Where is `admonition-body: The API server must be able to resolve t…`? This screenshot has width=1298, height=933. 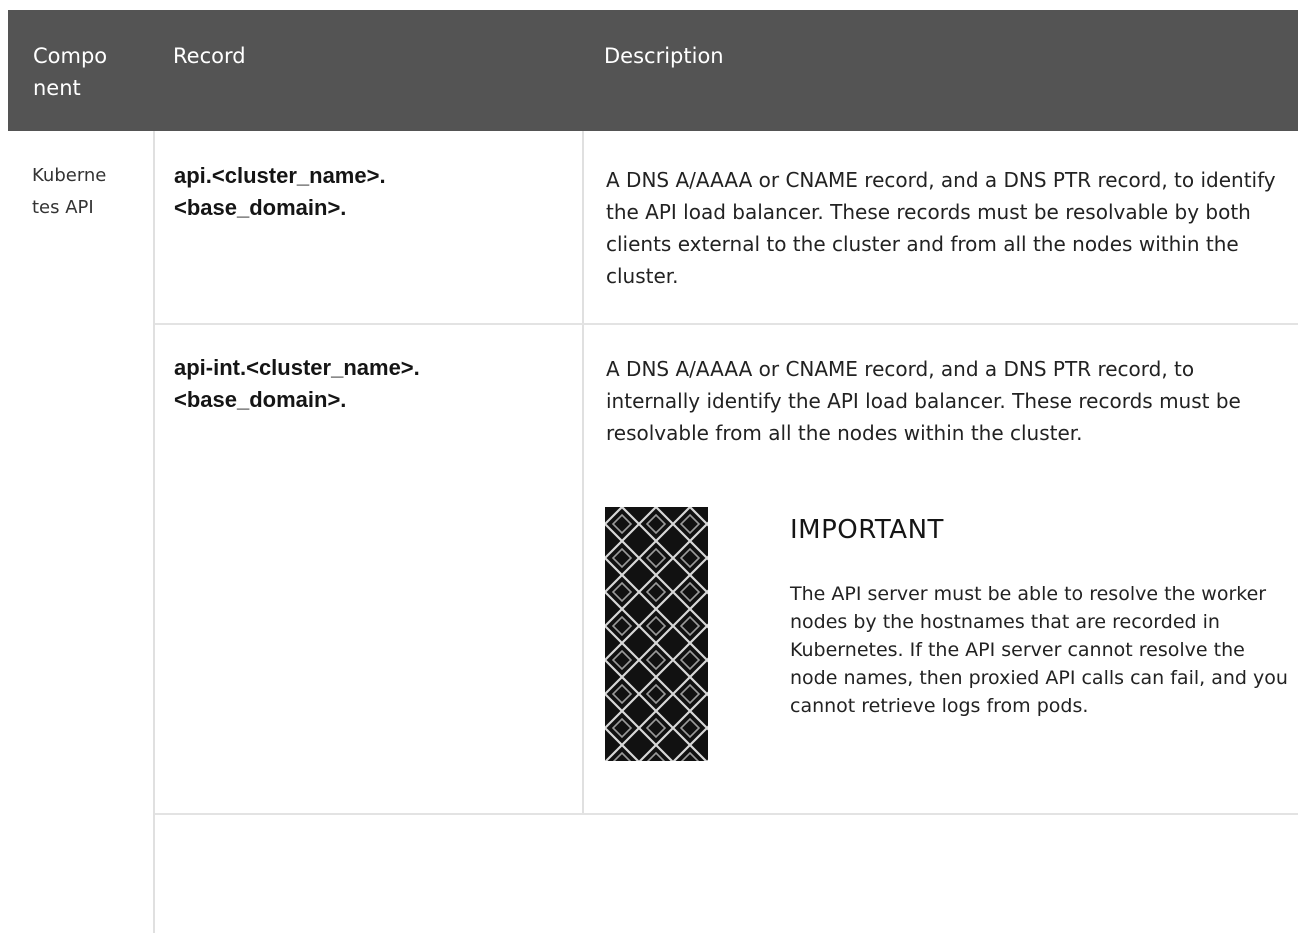
admonition-body: The API server must be able to resolve t… is located at coordinates (1039, 650).